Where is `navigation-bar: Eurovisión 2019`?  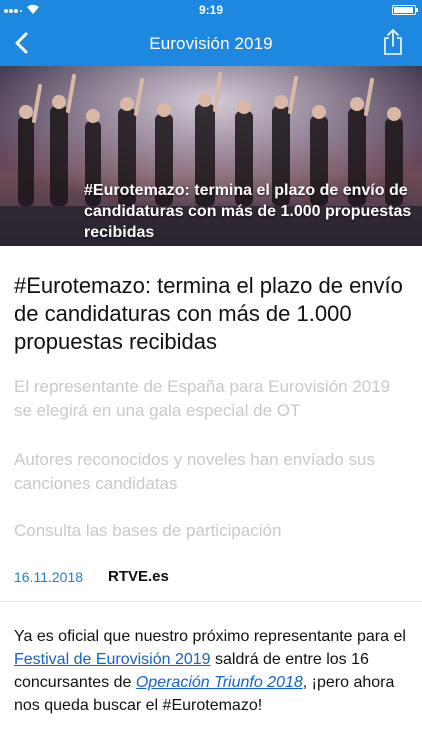 navigation-bar: Eurovisión 2019 is located at coordinates (211, 43).